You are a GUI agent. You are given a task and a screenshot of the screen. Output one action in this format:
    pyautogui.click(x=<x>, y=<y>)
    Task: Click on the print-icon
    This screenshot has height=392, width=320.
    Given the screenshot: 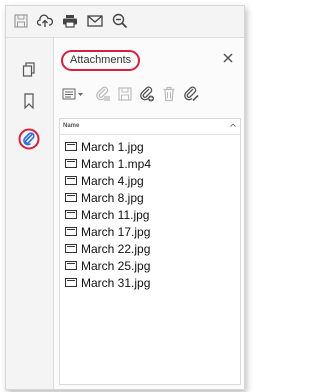 What is the action you would take?
    pyautogui.click(x=70, y=21)
    